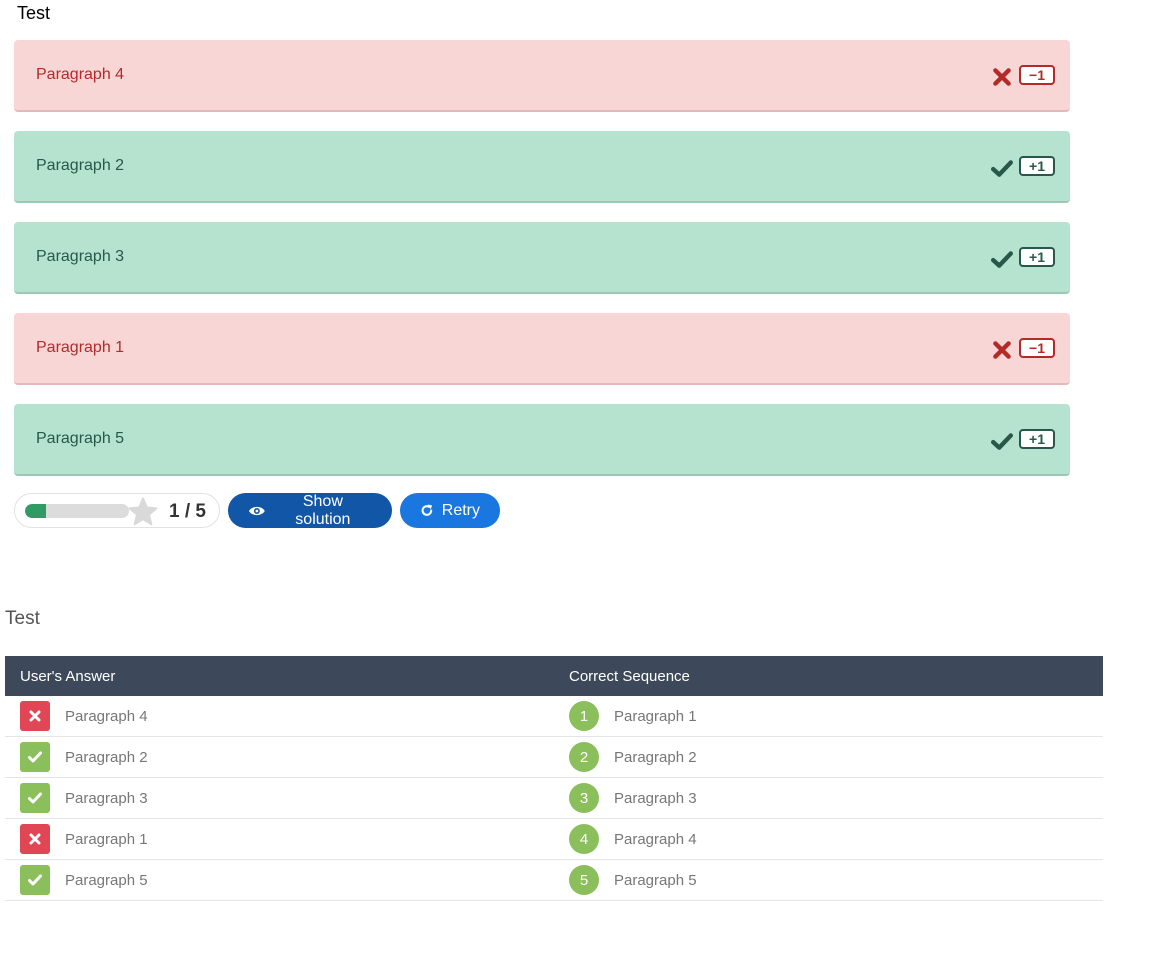 Image resolution: width=1162 pixels, height=966 pixels. Describe the element at coordinates (80, 438) in the screenshot. I see `answer-item-label: Paragraph 5` at that location.